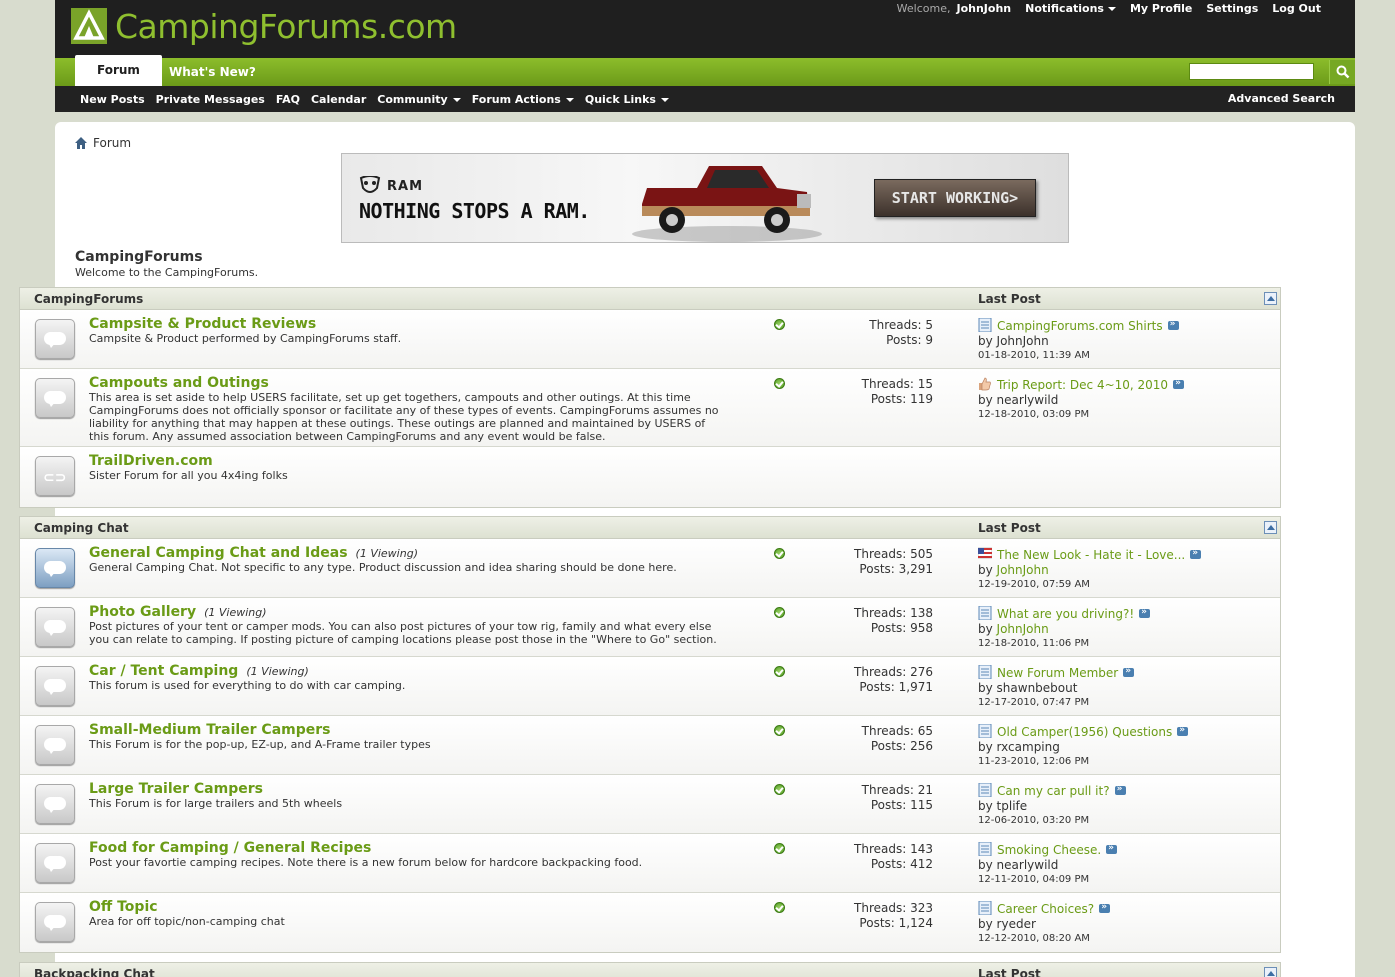 The image size is (1395, 977). What do you see at coordinates (983, 8) in the screenshot?
I see `username-link: JohnJohn` at bounding box center [983, 8].